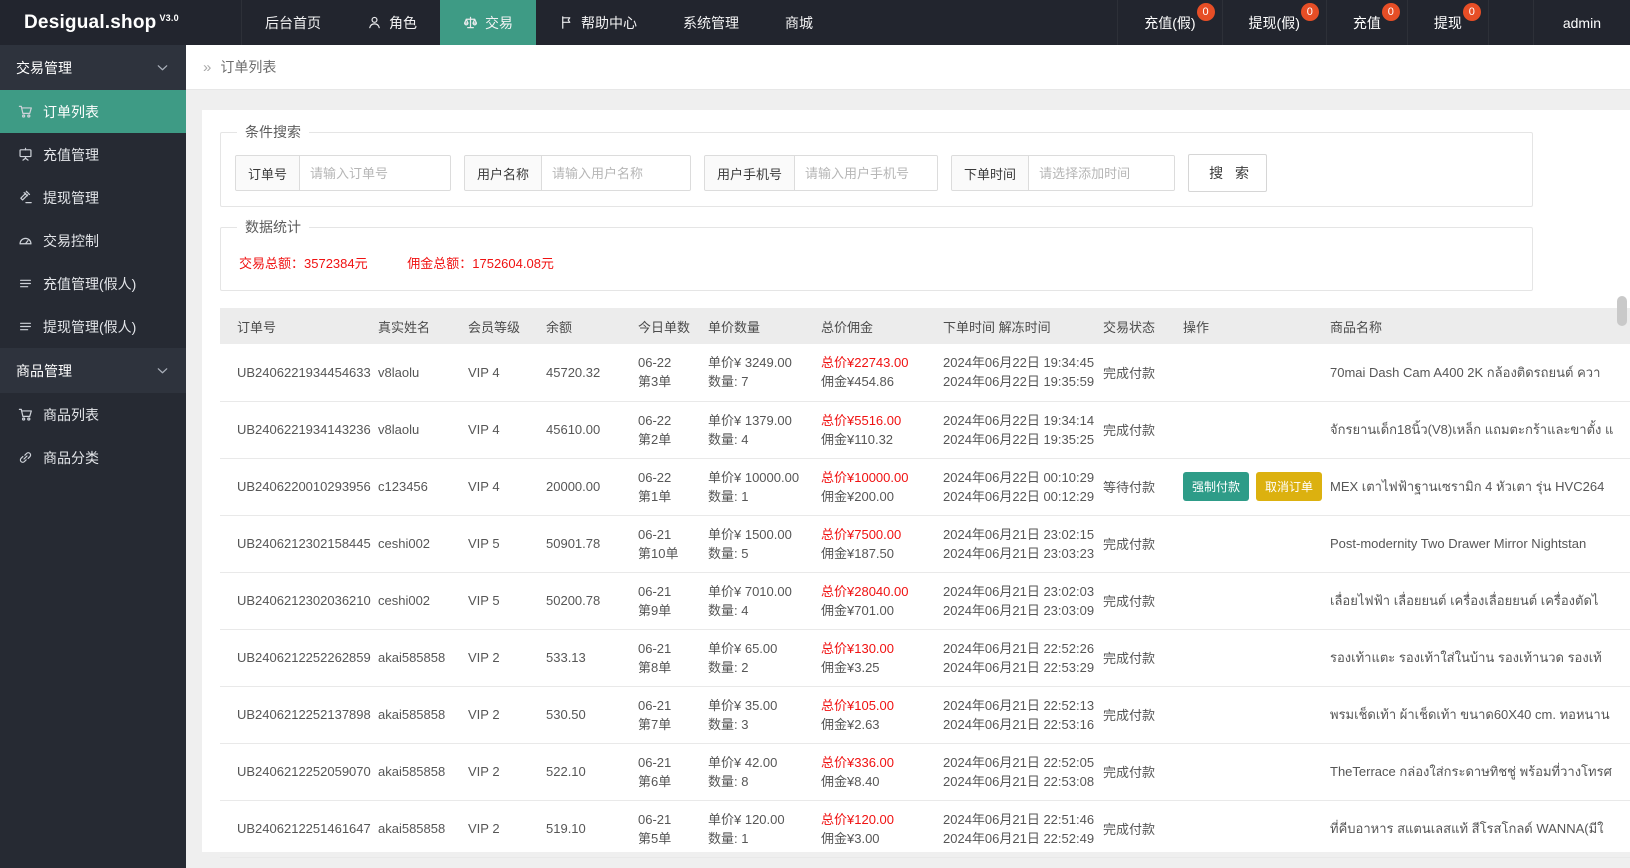 This screenshot has height=868, width=1630. Describe the element at coordinates (162, 67) in the screenshot. I see `chevron-down-icon` at that location.